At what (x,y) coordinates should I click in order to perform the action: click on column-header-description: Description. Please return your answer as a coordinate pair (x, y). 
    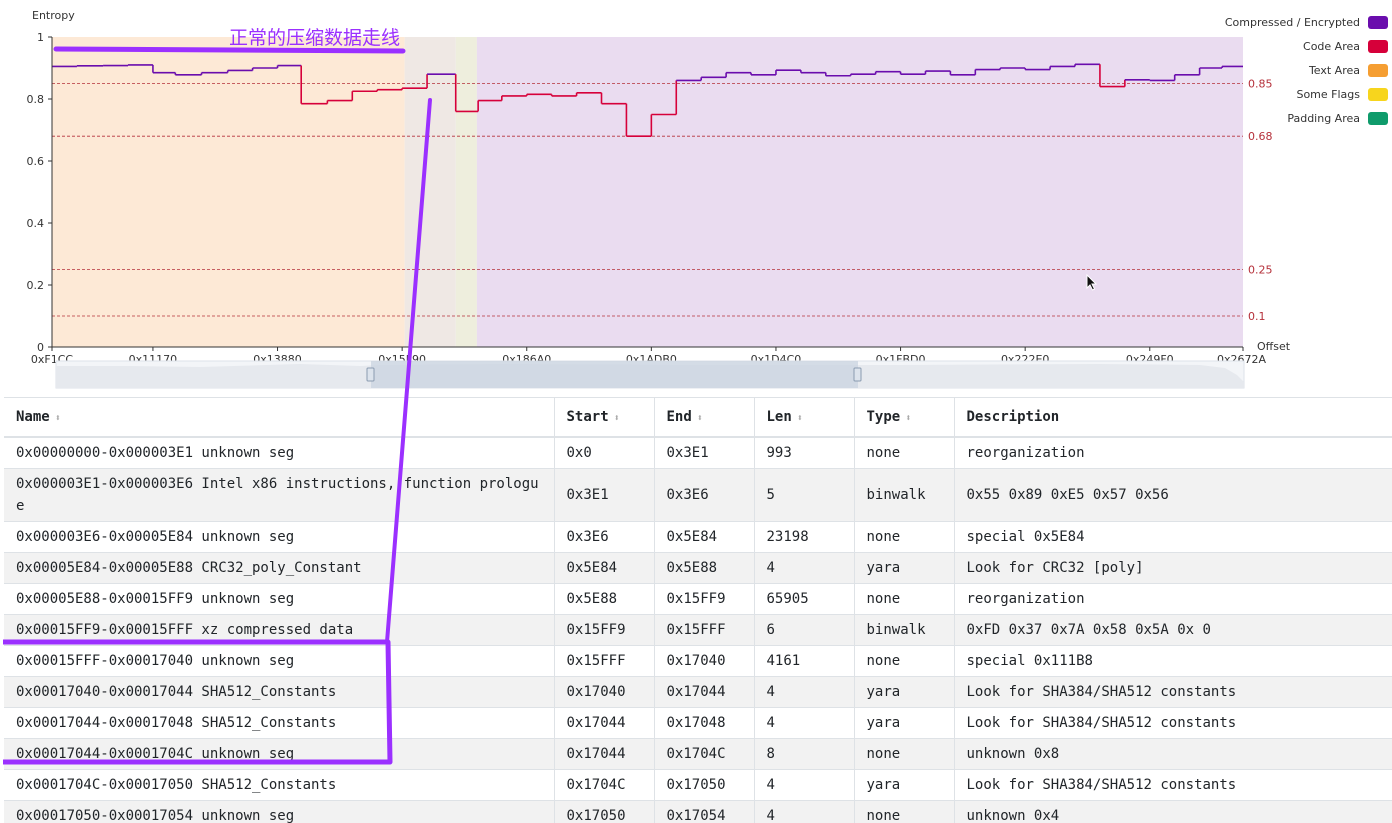
    Looking at the image, I should click on (1173, 417).